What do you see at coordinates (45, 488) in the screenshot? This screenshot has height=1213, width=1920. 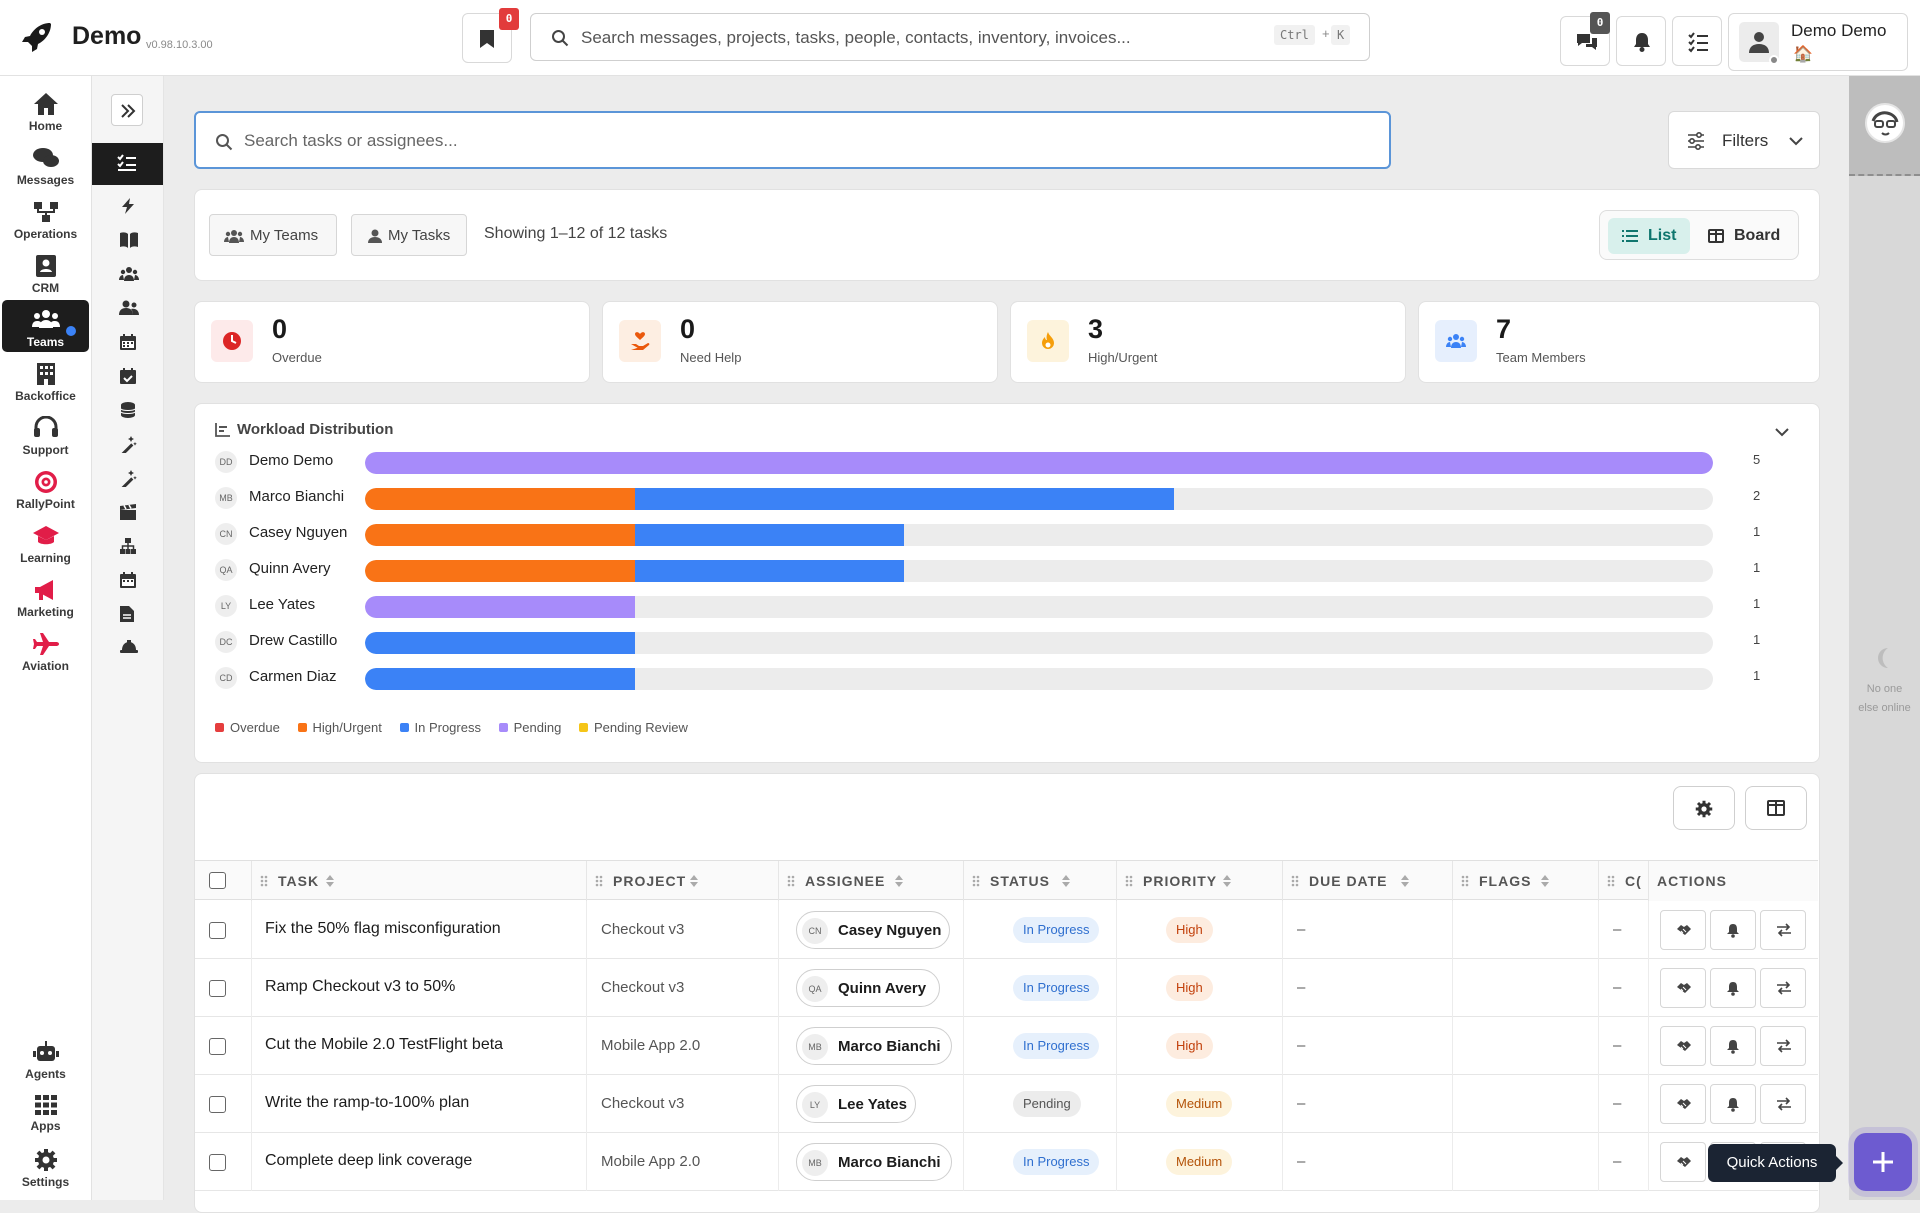 I see `nav-item-rallypoint: RallyPoint` at bounding box center [45, 488].